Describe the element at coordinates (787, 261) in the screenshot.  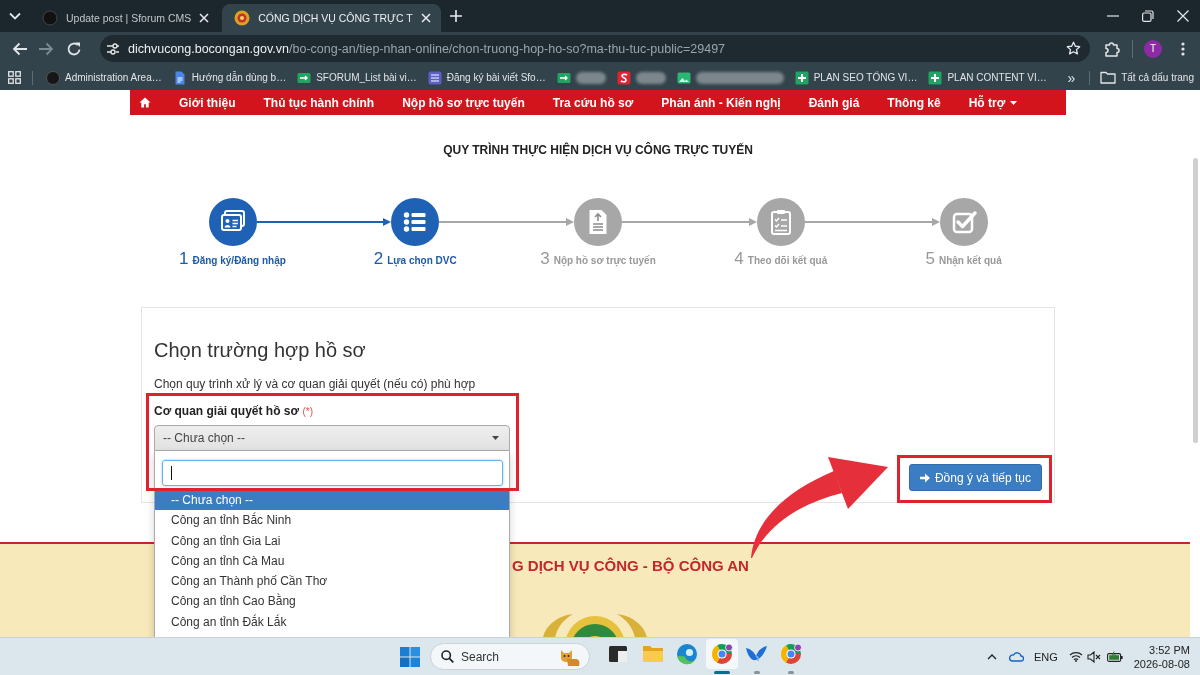
I see `step-label: Theo dõi kết quả` at that location.